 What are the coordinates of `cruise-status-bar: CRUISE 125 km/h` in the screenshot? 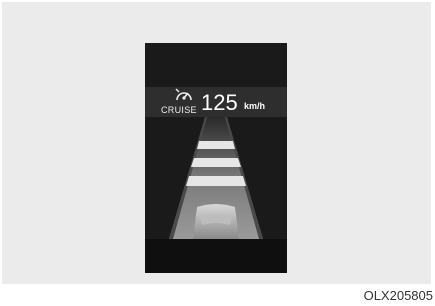 It's located at (216, 102).